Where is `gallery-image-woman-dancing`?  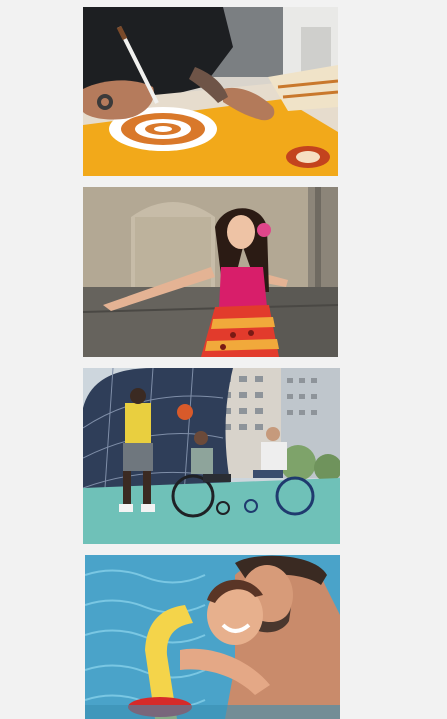
gallery-image-woman-dancing is located at coordinates (210, 272).